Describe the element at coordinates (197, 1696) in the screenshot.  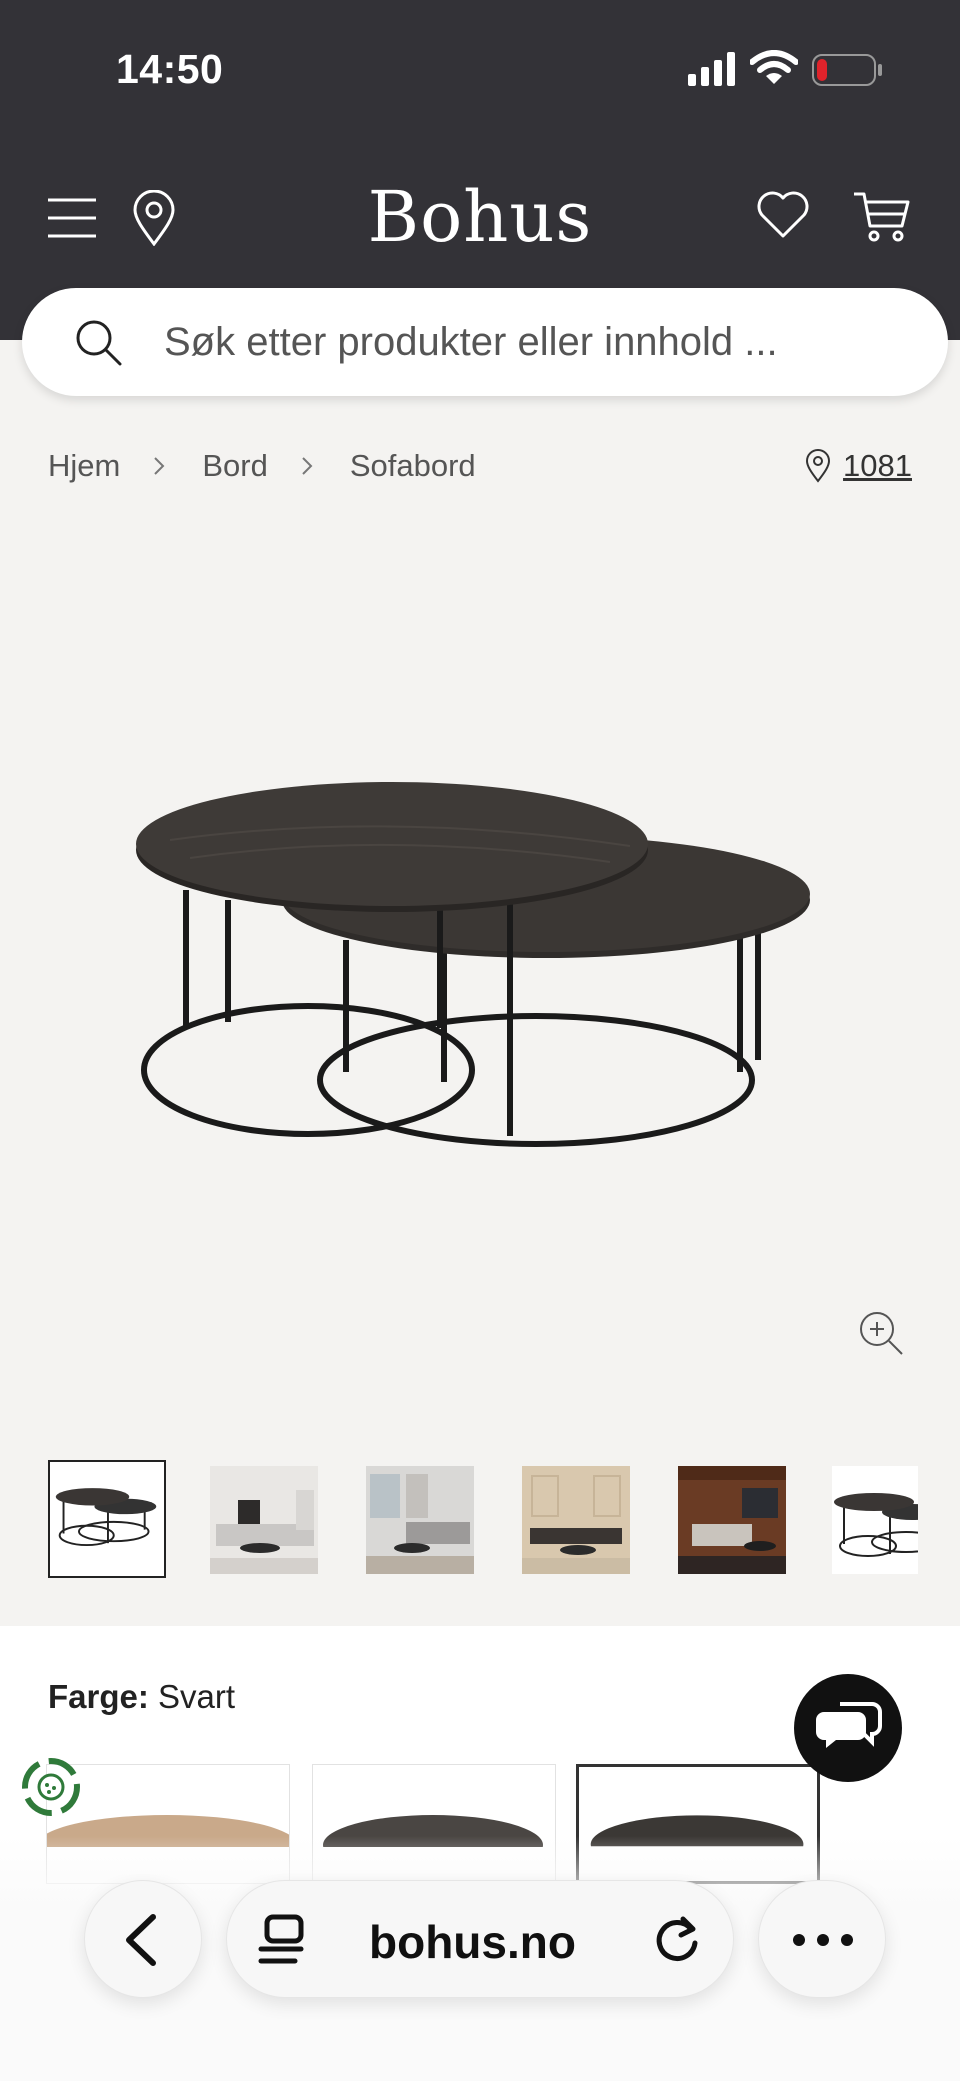
I see `color-value: Svart` at that location.